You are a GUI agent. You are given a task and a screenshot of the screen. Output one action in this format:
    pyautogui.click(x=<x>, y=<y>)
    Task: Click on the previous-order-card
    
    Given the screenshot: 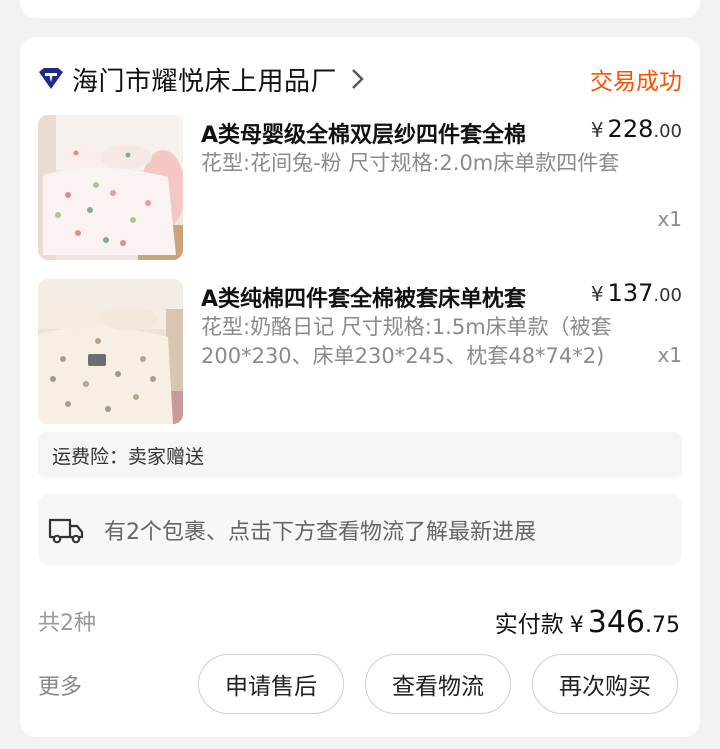 What is the action you would take?
    pyautogui.click(x=360, y=9)
    